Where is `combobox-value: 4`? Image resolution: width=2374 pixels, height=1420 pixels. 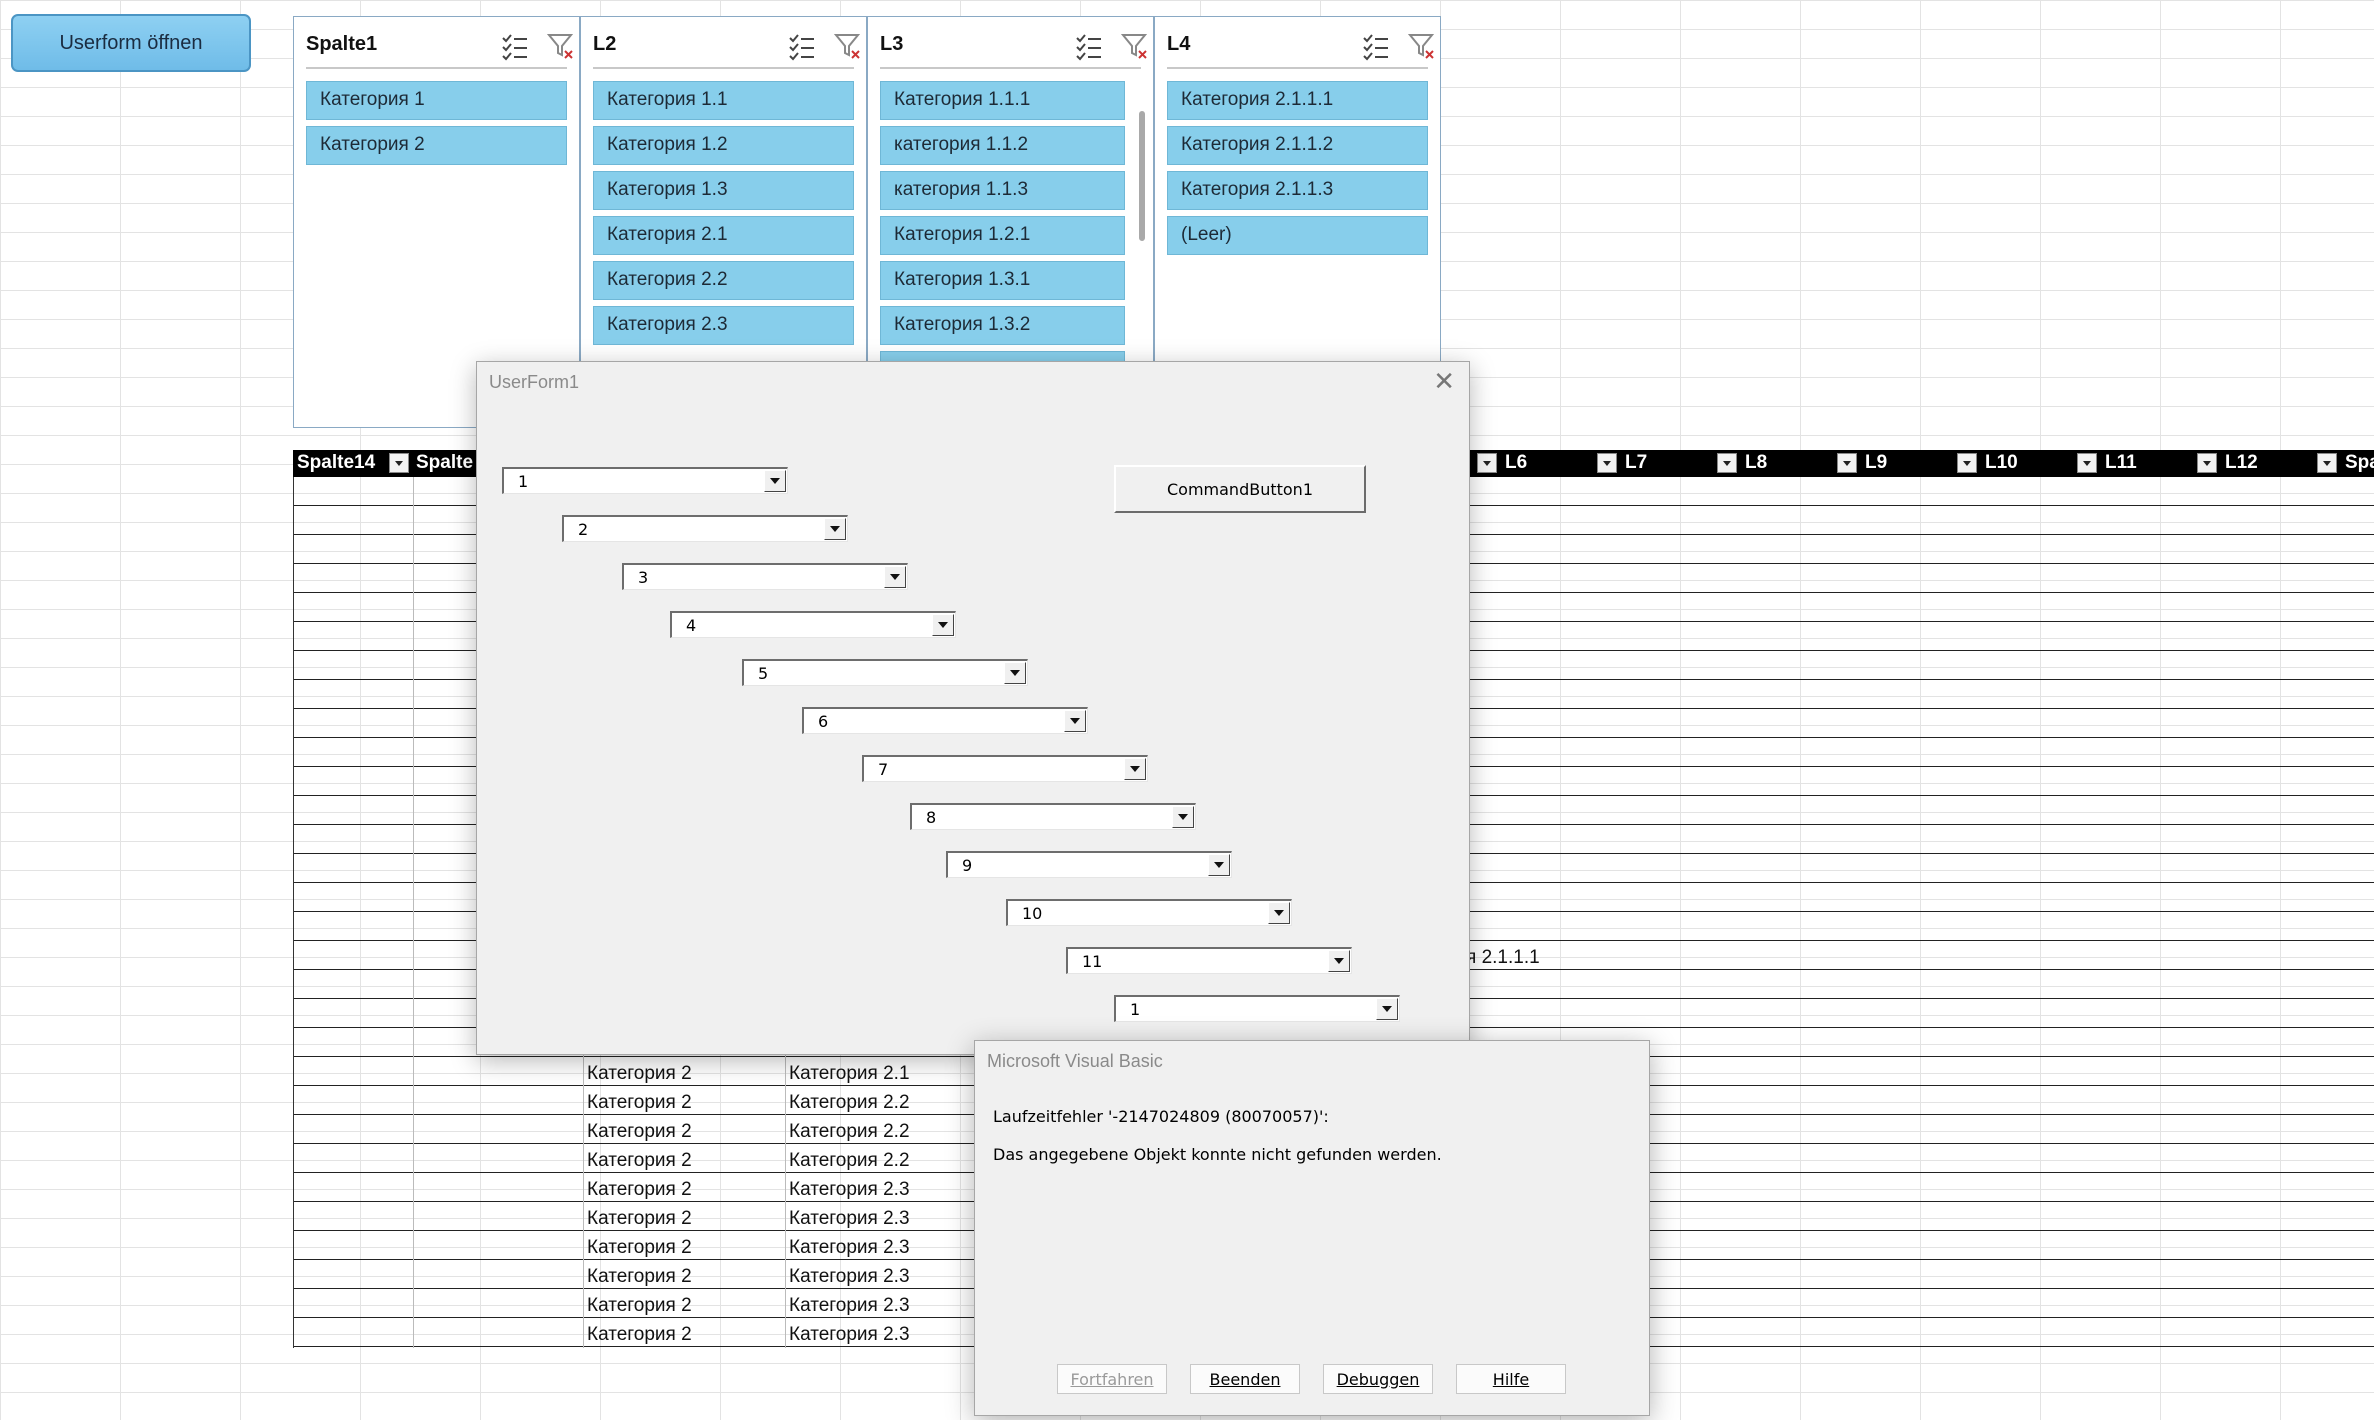 combobox-value: 4 is located at coordinates (691, 625).